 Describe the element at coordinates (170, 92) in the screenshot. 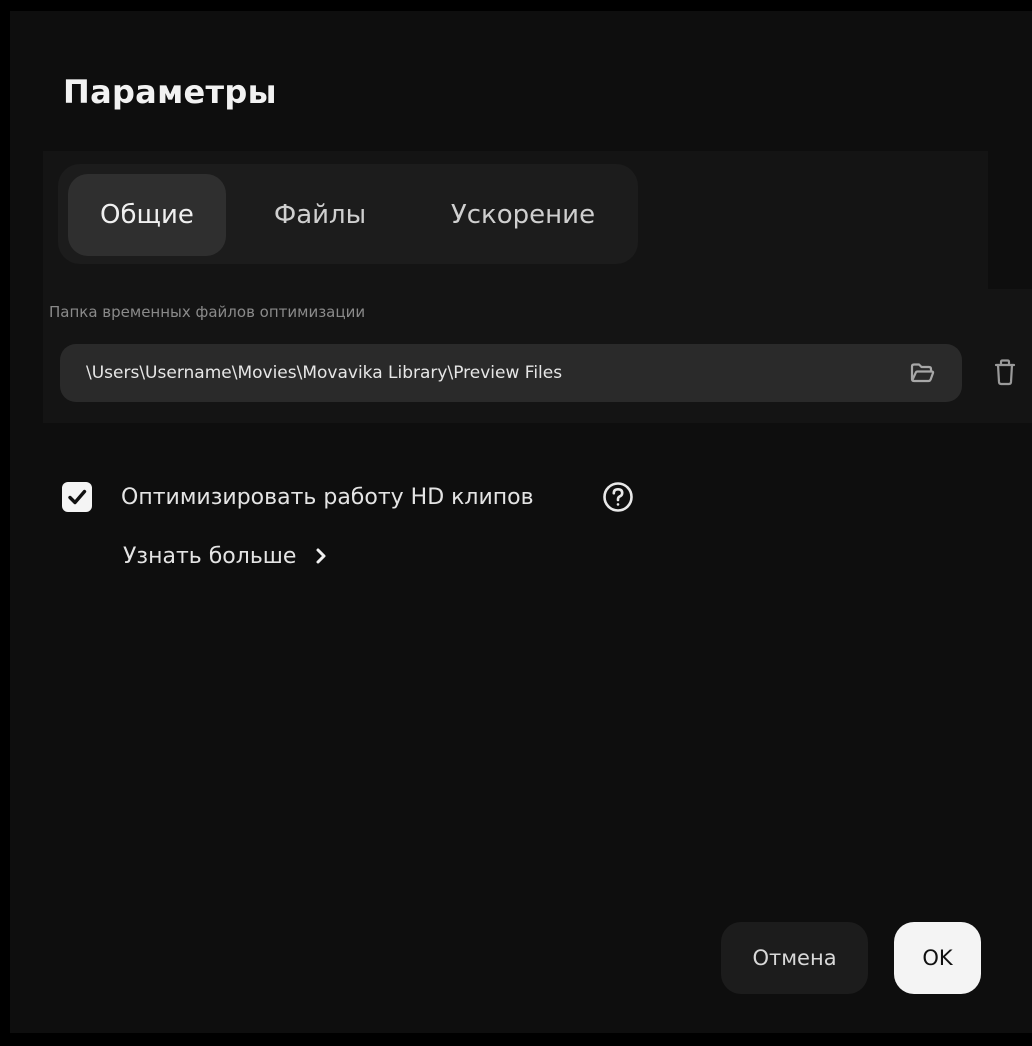

I see `dialog-title: Параметры` at that location.